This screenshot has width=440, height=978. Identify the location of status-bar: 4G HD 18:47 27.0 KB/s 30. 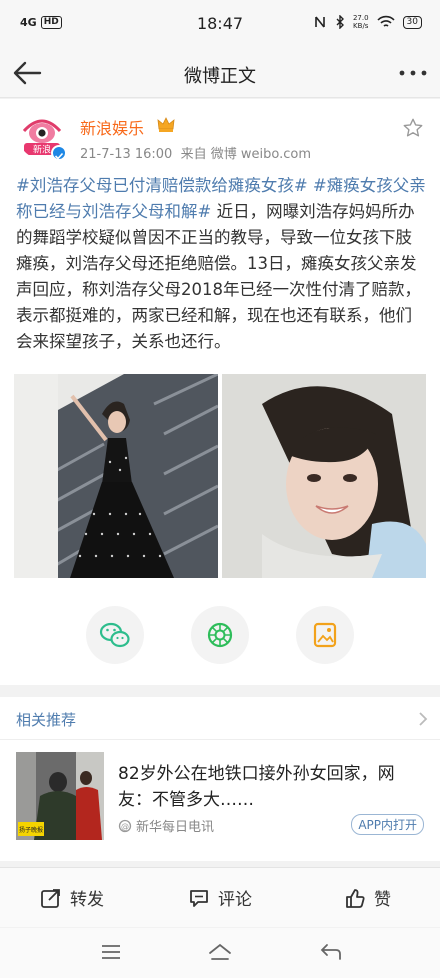
(220, 24).